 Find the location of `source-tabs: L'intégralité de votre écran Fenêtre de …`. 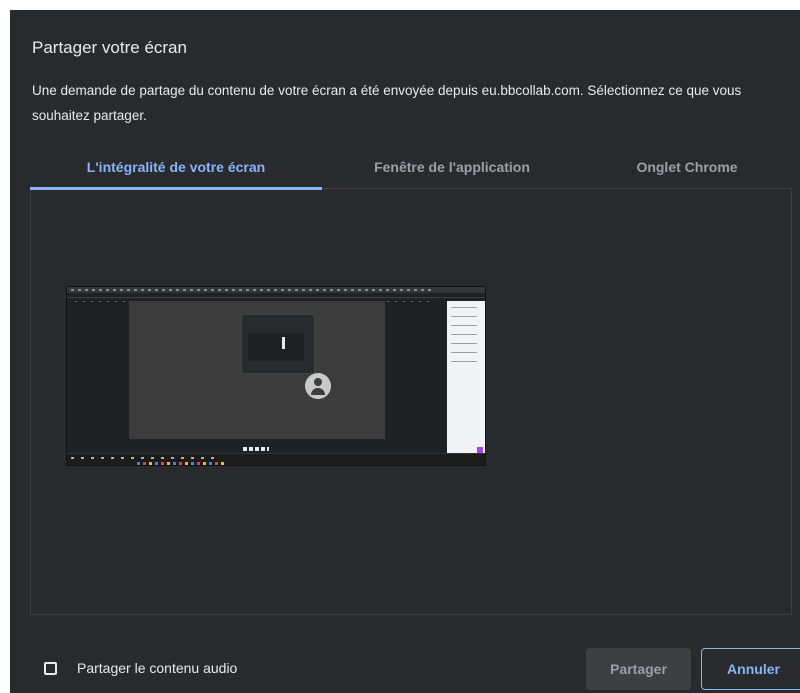

source-tabs: L'intégralité de votre écran Fenêtre de … is located at coordinates (411, 167).